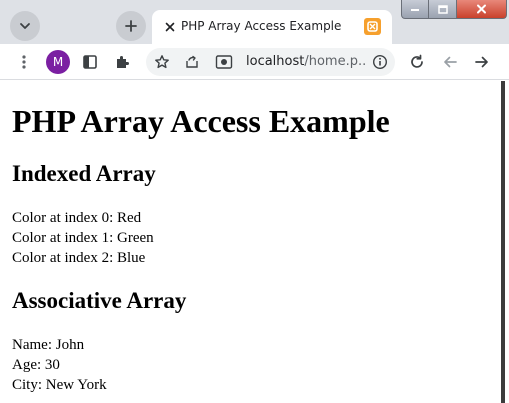 The width and height of the screenshot is (509, 403). I want to click on site-info-icon, so click(224, 62).